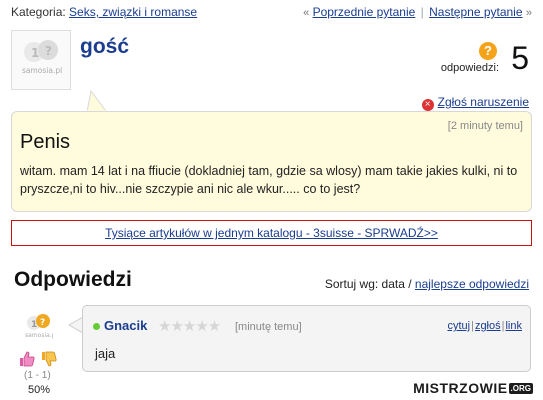 The image size is (543, 400). Describe the element at coordinates (488, 51) in the screenshot. I see `question-mark-icon: ?` at that location.